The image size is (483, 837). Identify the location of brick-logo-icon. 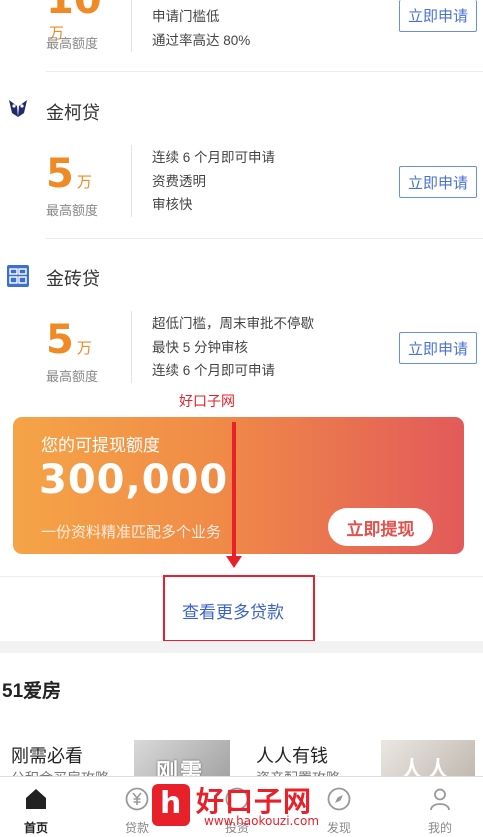
(18, 276).